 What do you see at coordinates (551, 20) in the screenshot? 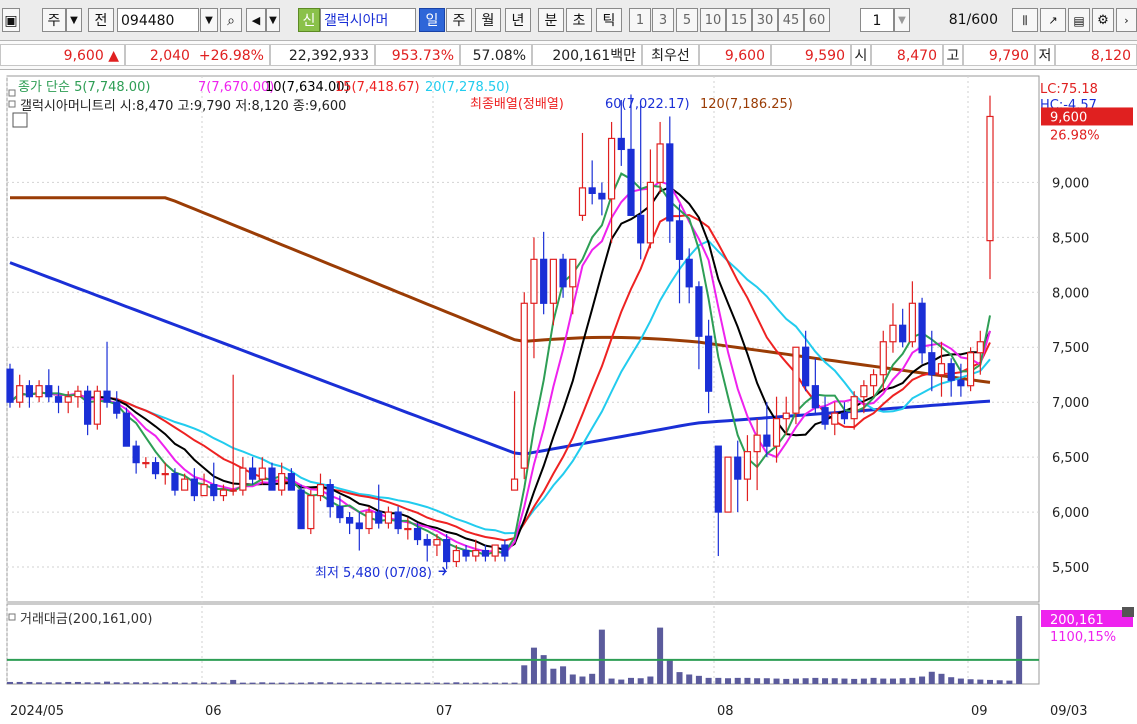
I see `period-tab-4: 분` at bounding box center [551, 20].